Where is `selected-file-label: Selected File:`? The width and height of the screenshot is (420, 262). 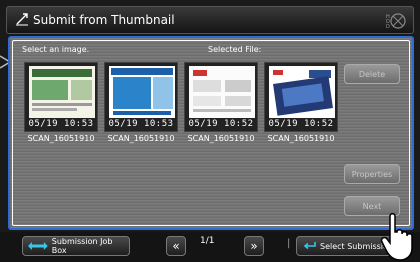 selected-file-label: Selected File: is located at coordinates (235, 49).